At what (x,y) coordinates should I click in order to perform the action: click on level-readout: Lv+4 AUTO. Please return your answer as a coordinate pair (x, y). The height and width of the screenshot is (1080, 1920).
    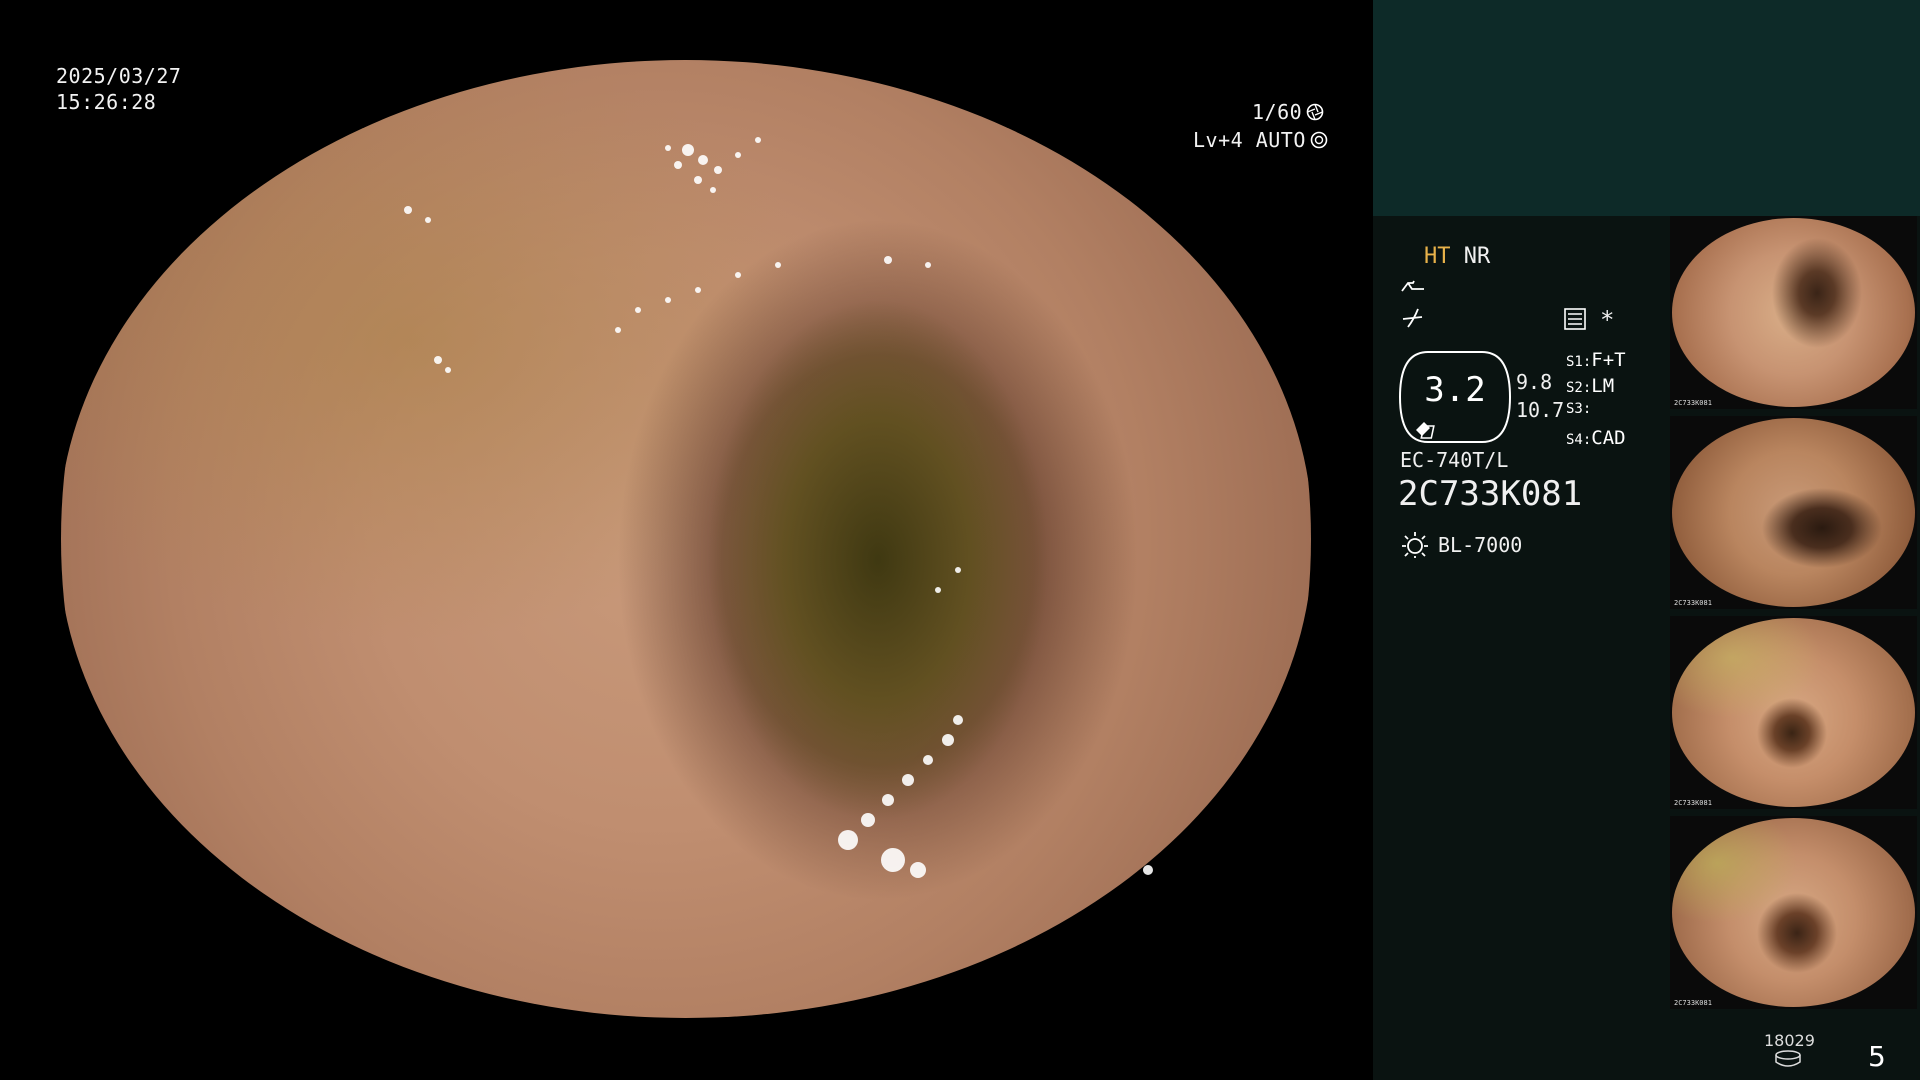
    Looking at the image, I should click on (1260, 140).